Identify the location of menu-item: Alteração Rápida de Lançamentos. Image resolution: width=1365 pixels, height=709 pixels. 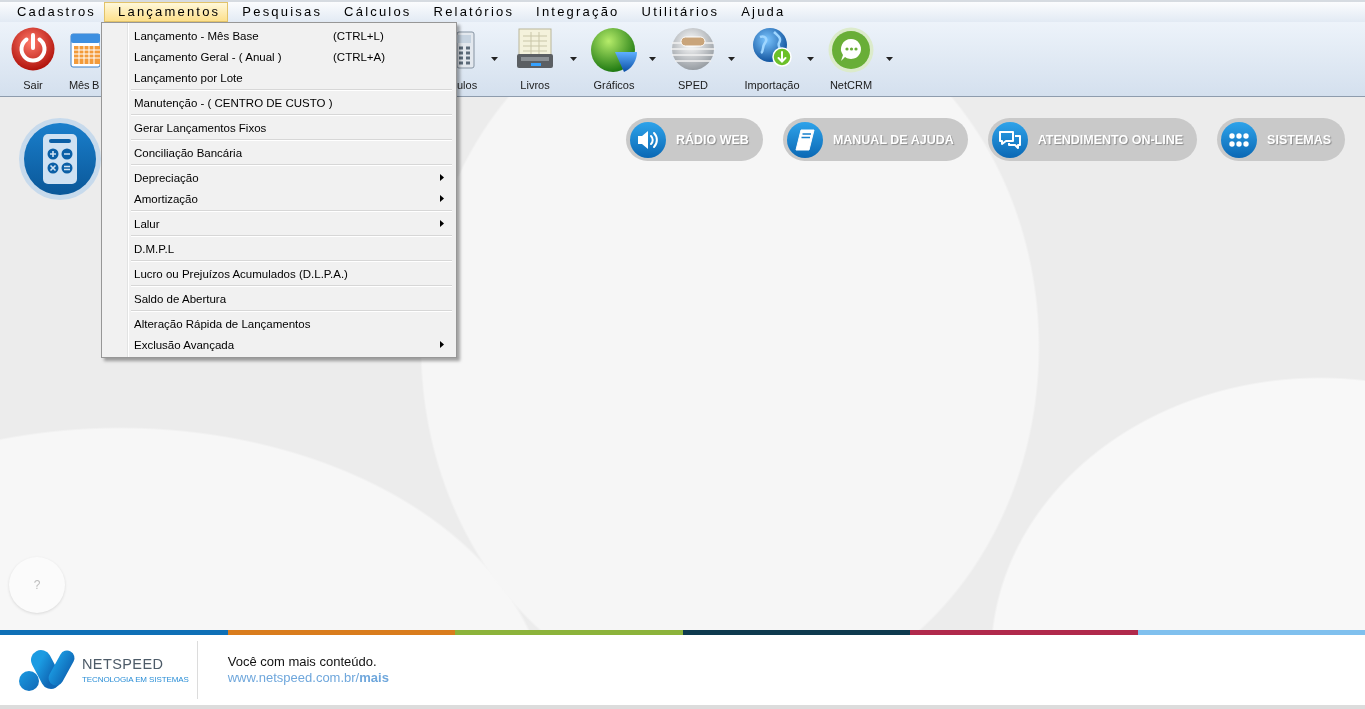
(279, 323).